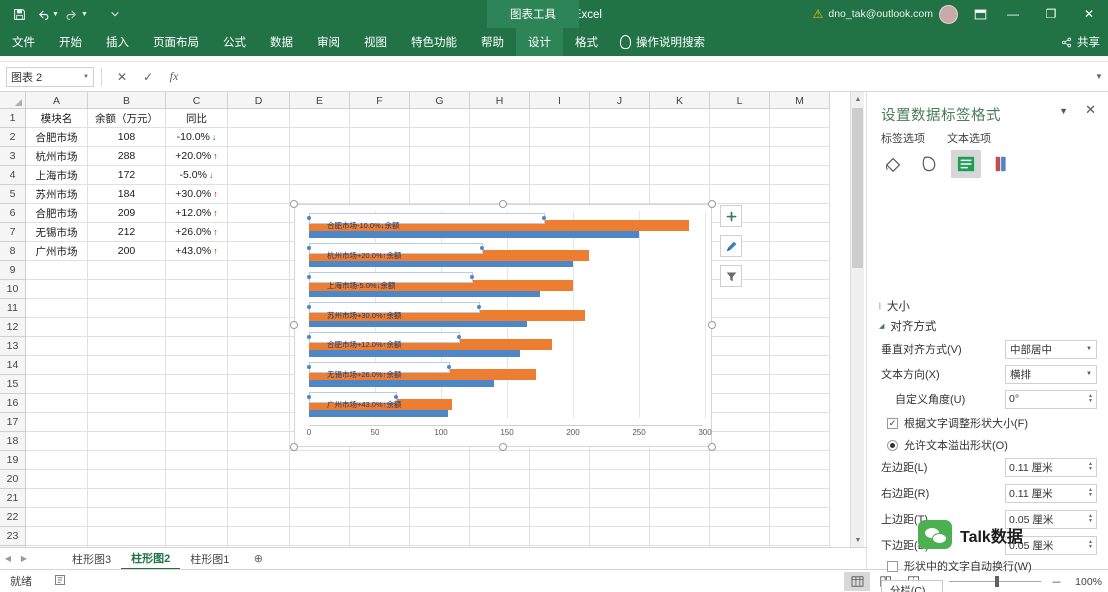 The height and width of the screenshot is (592, 1108). I want to click on ribbon-display-options-icon, so click(980, 14).